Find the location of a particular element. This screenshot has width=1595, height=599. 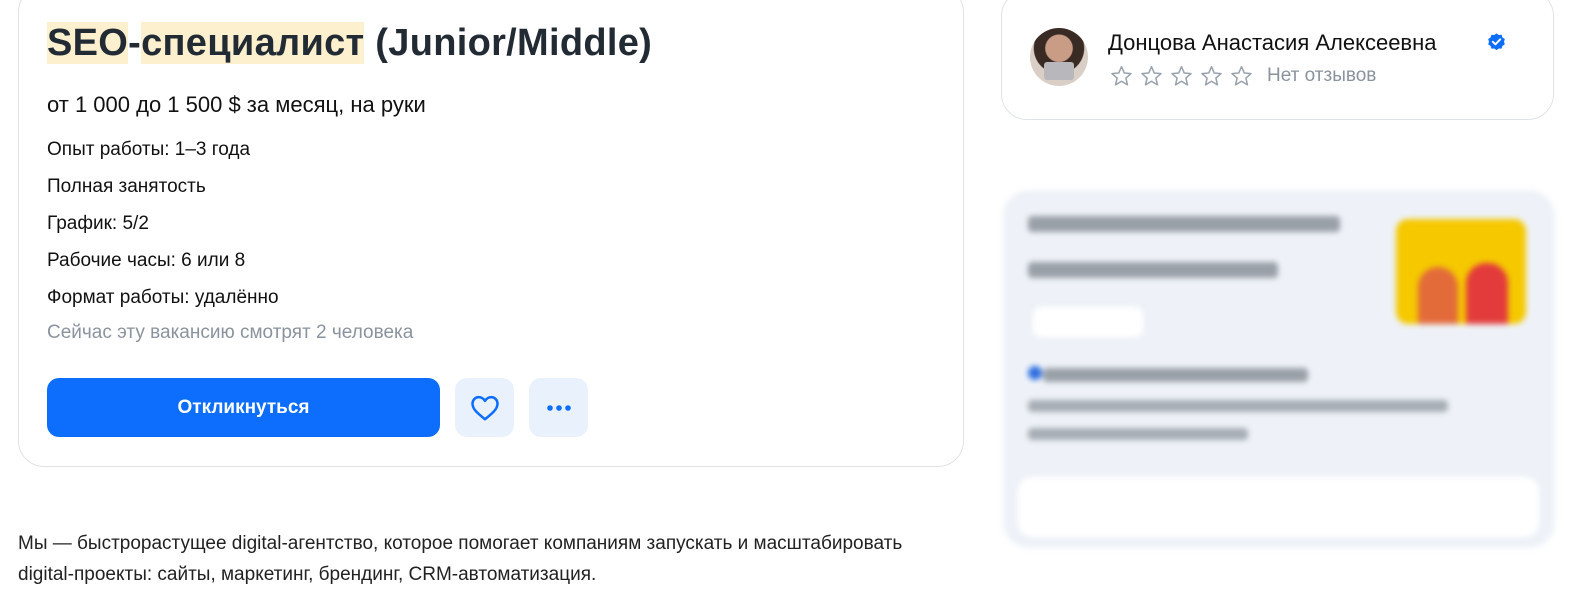

fact-employment: Полная занятость is located at coordinates (126, 186).